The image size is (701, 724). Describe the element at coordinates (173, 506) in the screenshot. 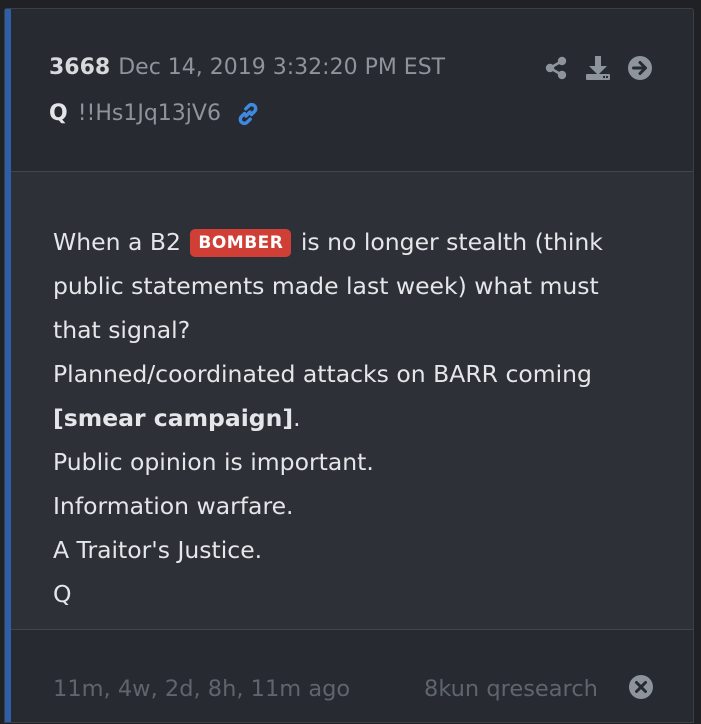

I see `text-line: Information warfare.` at that location.